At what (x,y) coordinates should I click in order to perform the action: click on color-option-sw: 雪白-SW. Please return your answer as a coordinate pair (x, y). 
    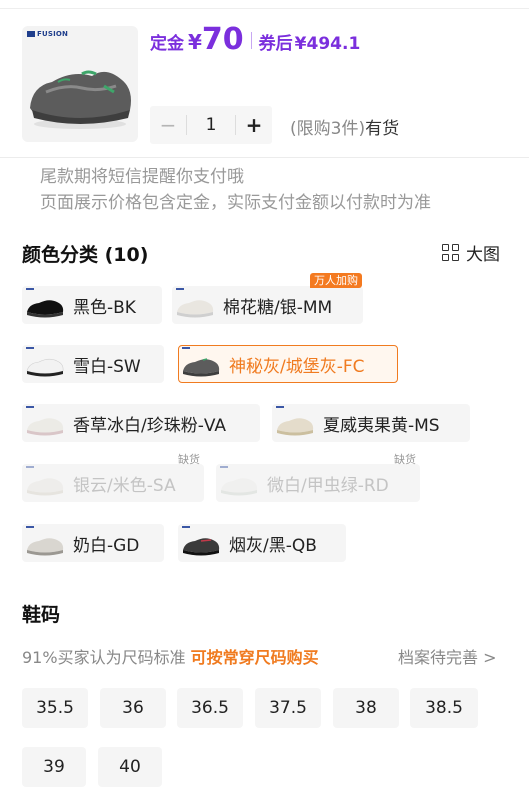
    Looking at the image, I should click on (93, 364).